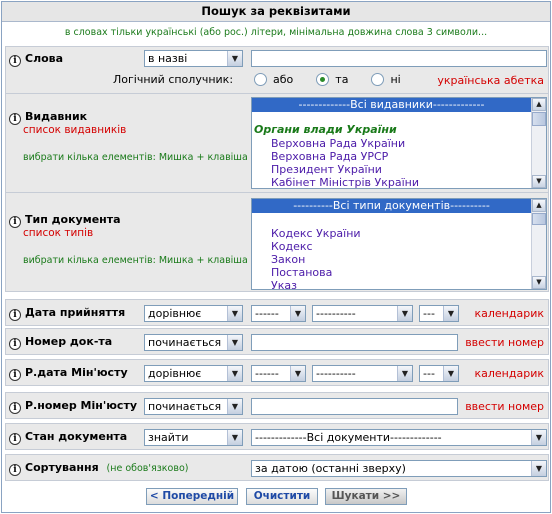 This screenshot has width=552, height=514. What do you see at coordinates (538, 244) in the screenshot?
I see `doctype-scrollbar: ▲ ▼` at bounding box center [538, 244].